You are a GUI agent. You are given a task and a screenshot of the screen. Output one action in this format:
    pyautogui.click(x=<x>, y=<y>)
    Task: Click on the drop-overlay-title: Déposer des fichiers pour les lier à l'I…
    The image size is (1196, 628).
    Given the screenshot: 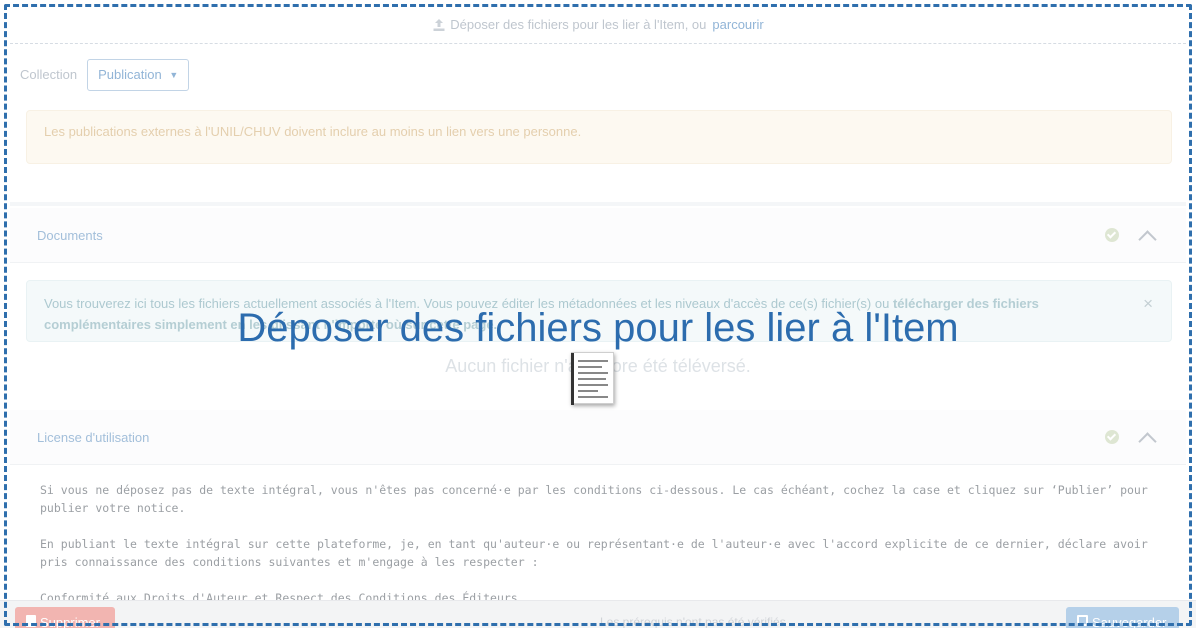 What is the action you would take?
    pyautogui.click(x=598, y=328)
    